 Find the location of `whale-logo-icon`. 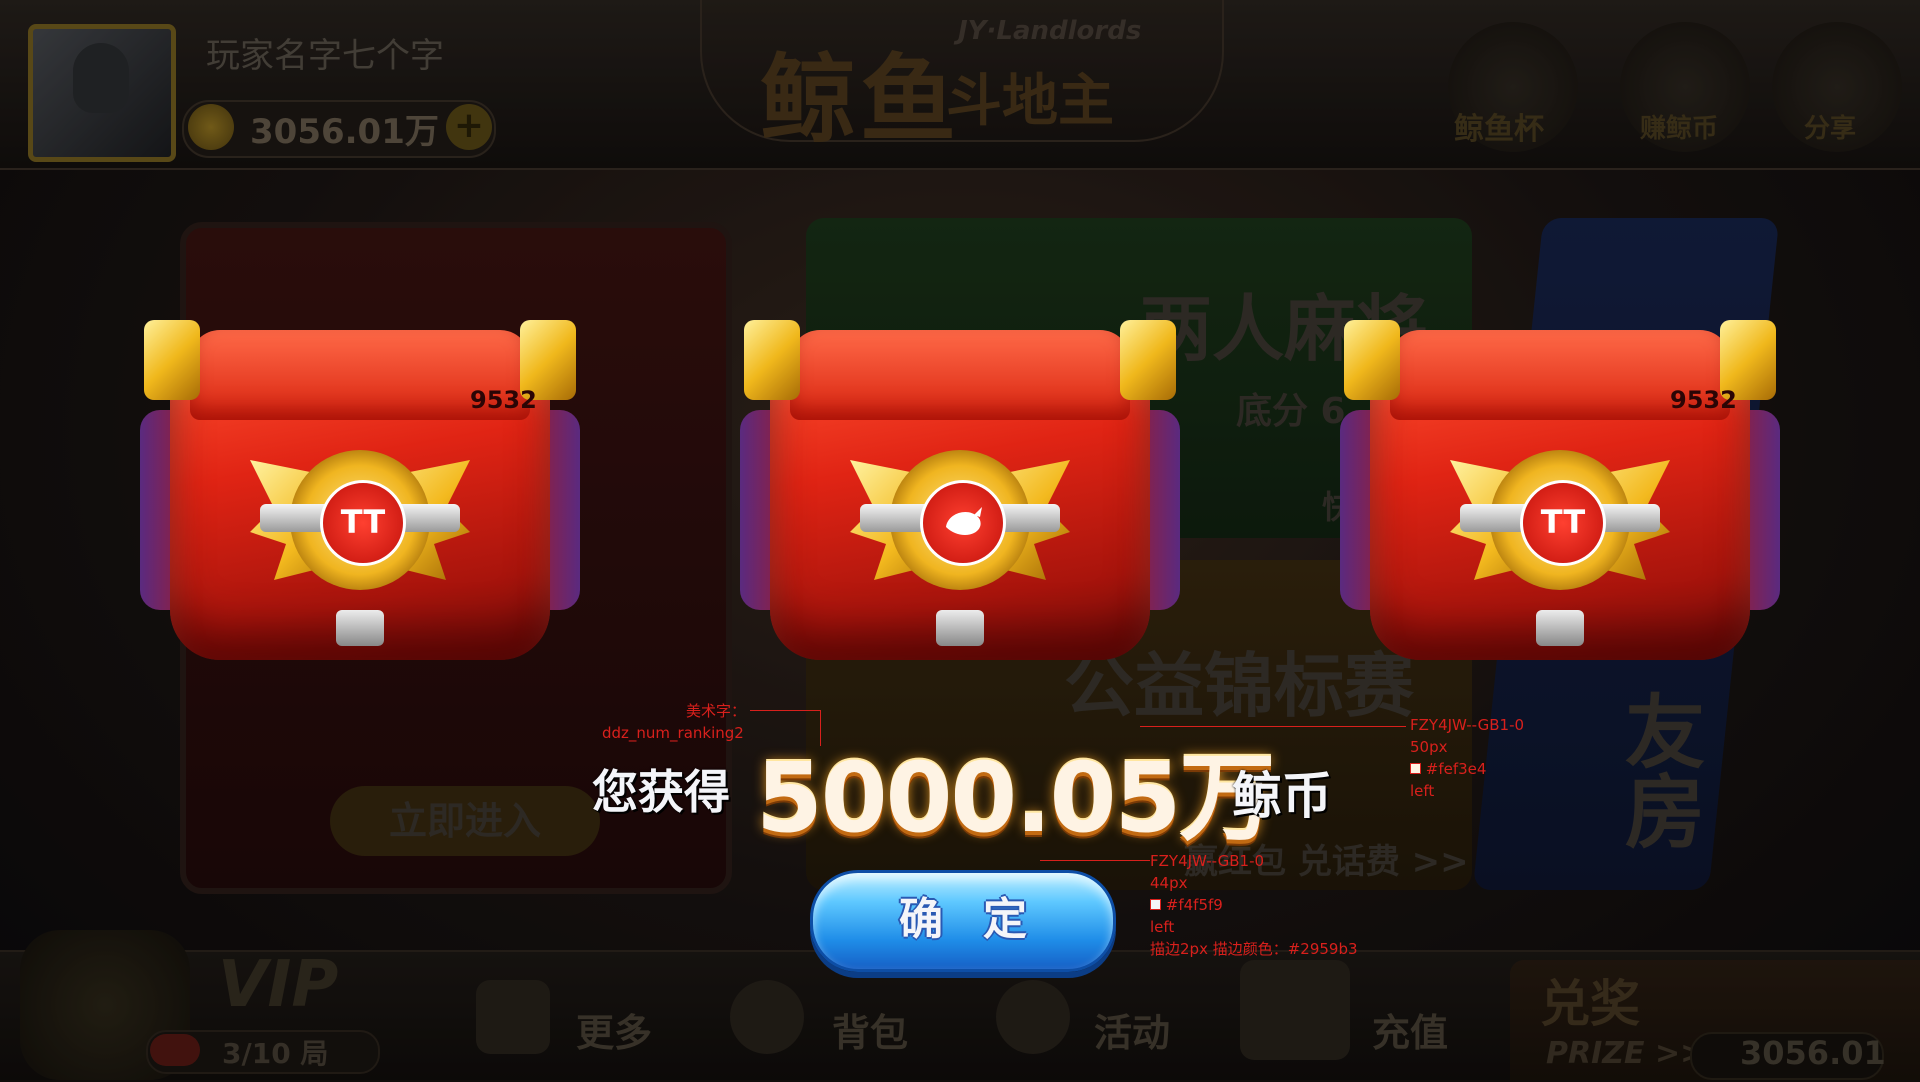

whale-logo-icon is located at coordinates (963, 523).